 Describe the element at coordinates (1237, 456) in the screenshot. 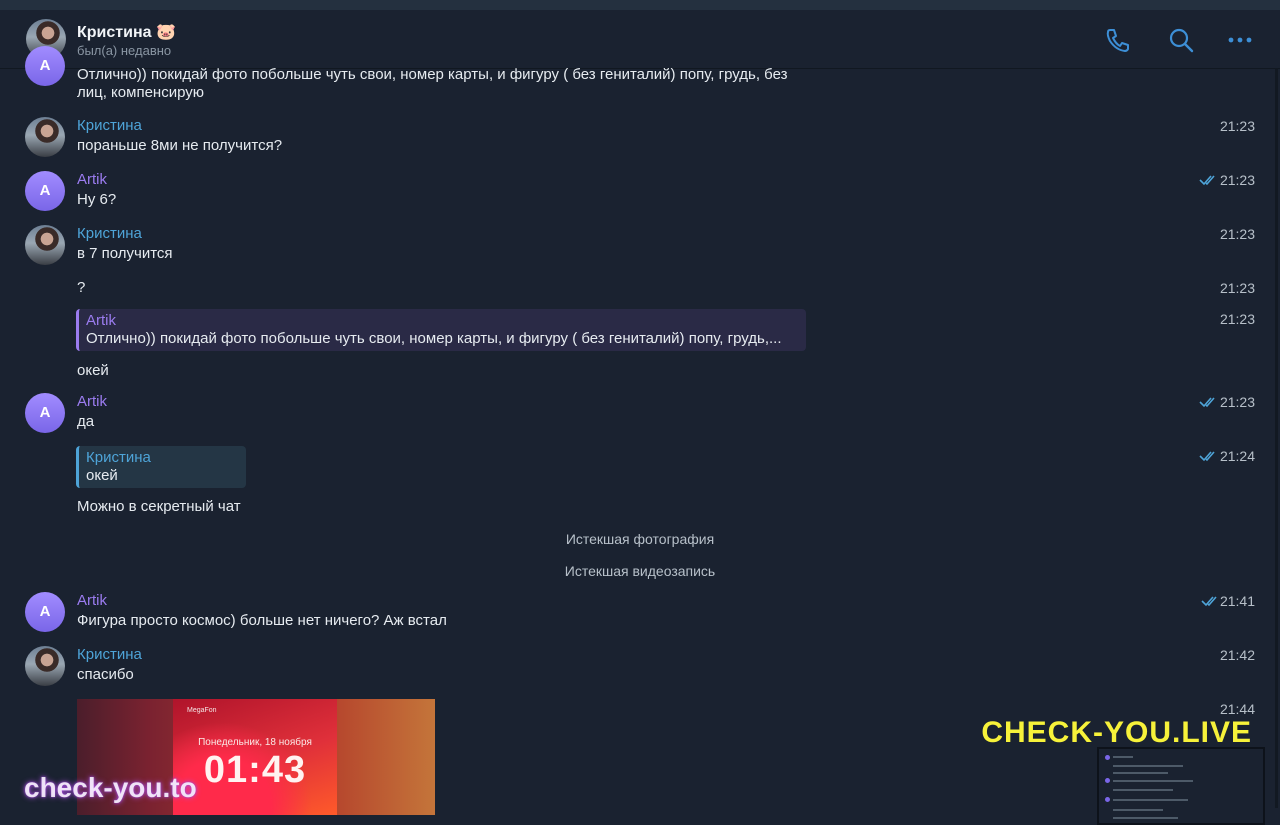

I see `message-time: 21:24` at that location.